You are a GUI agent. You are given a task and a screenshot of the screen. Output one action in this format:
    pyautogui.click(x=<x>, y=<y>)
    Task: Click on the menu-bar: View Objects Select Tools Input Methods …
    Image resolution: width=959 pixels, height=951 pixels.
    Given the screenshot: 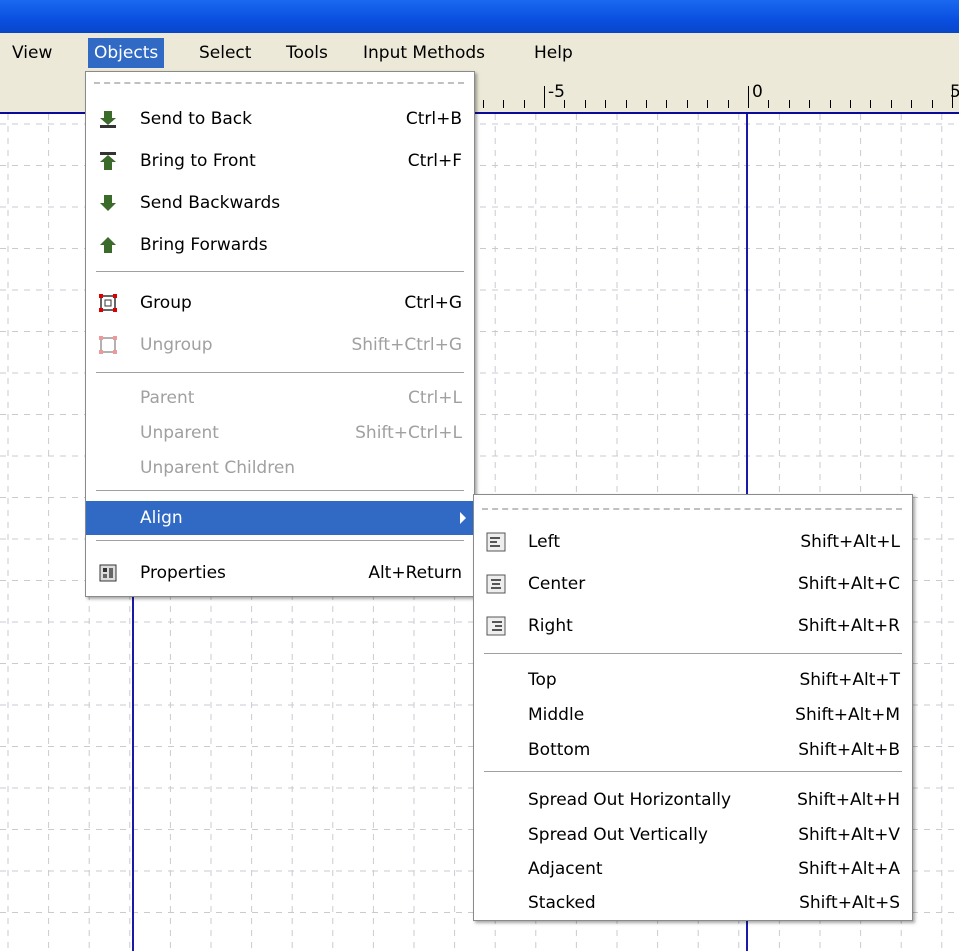 What is the action you would take?
    pyautogui.click(x=479, y=52)
    